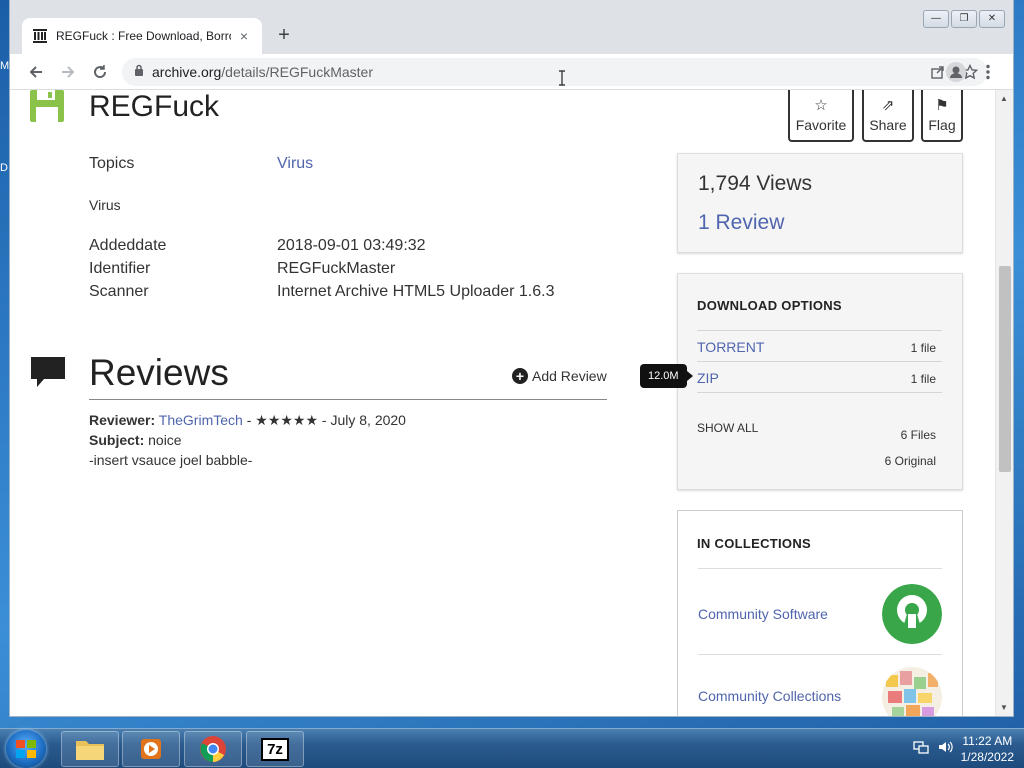 The height and width of the screenshot is (768, 1024). Describe the element at coordinates (820, 685) in the screenshot. I see `collection-row: Community Collections` at that location.